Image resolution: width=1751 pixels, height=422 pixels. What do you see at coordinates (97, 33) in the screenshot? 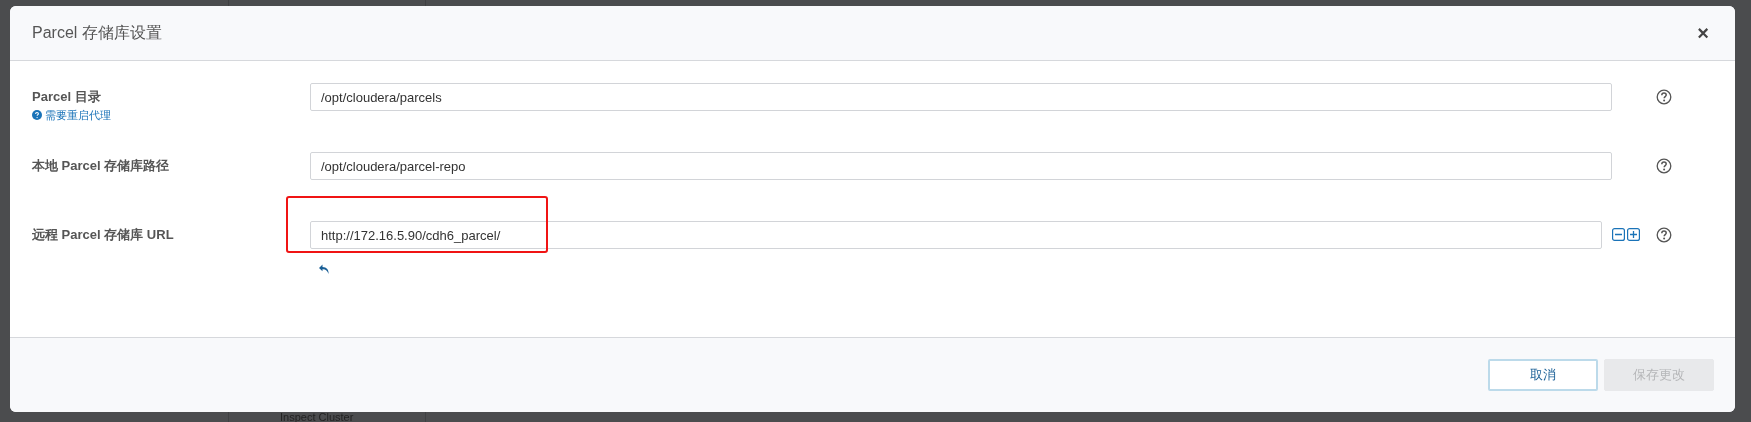
I see `dialog-title: Parcel 存储库设置` at bounding box center [97, 33].